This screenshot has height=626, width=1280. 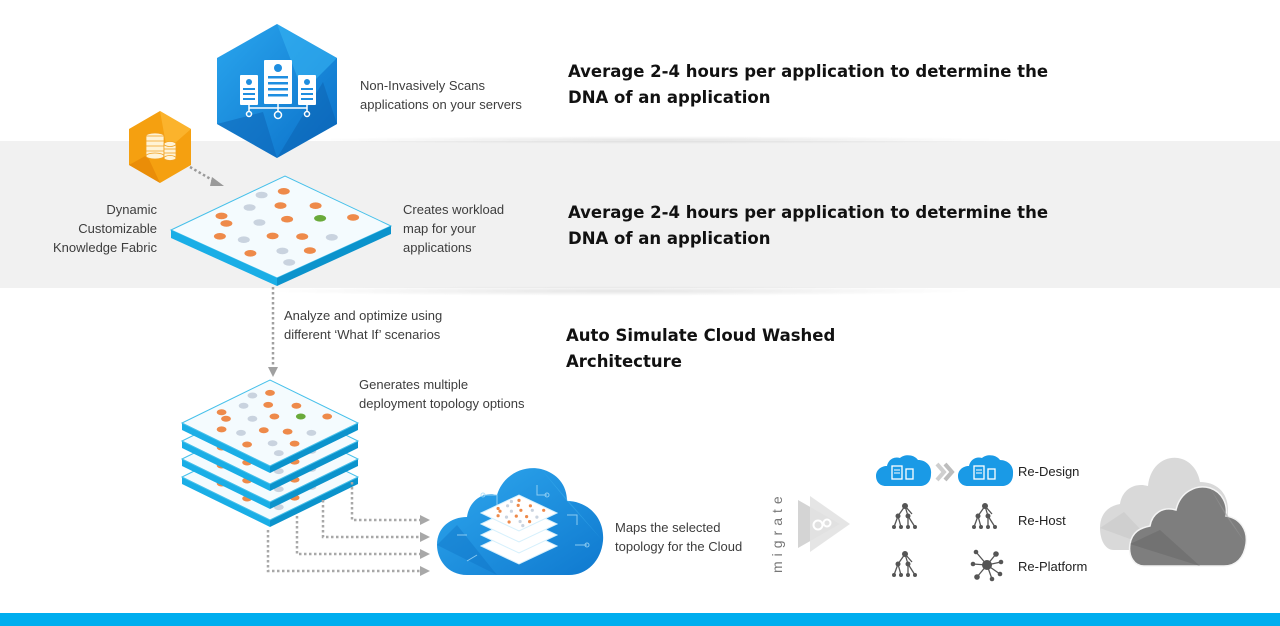 I want to click on analyze-headline: Auto Simulate Cloud Washed Architecture, so click(x=701, y=348).